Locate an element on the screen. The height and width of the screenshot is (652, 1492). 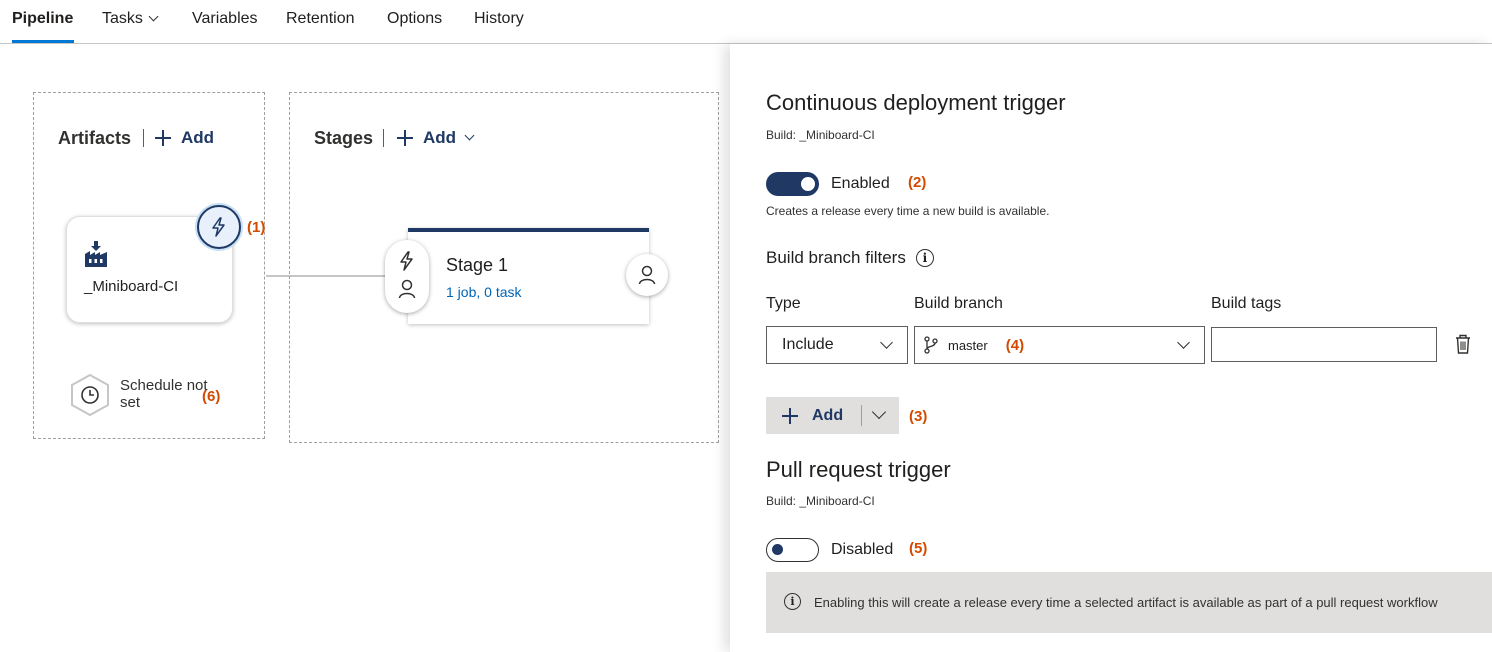
tab-variables: Variables is located at coordinates (225, 19).